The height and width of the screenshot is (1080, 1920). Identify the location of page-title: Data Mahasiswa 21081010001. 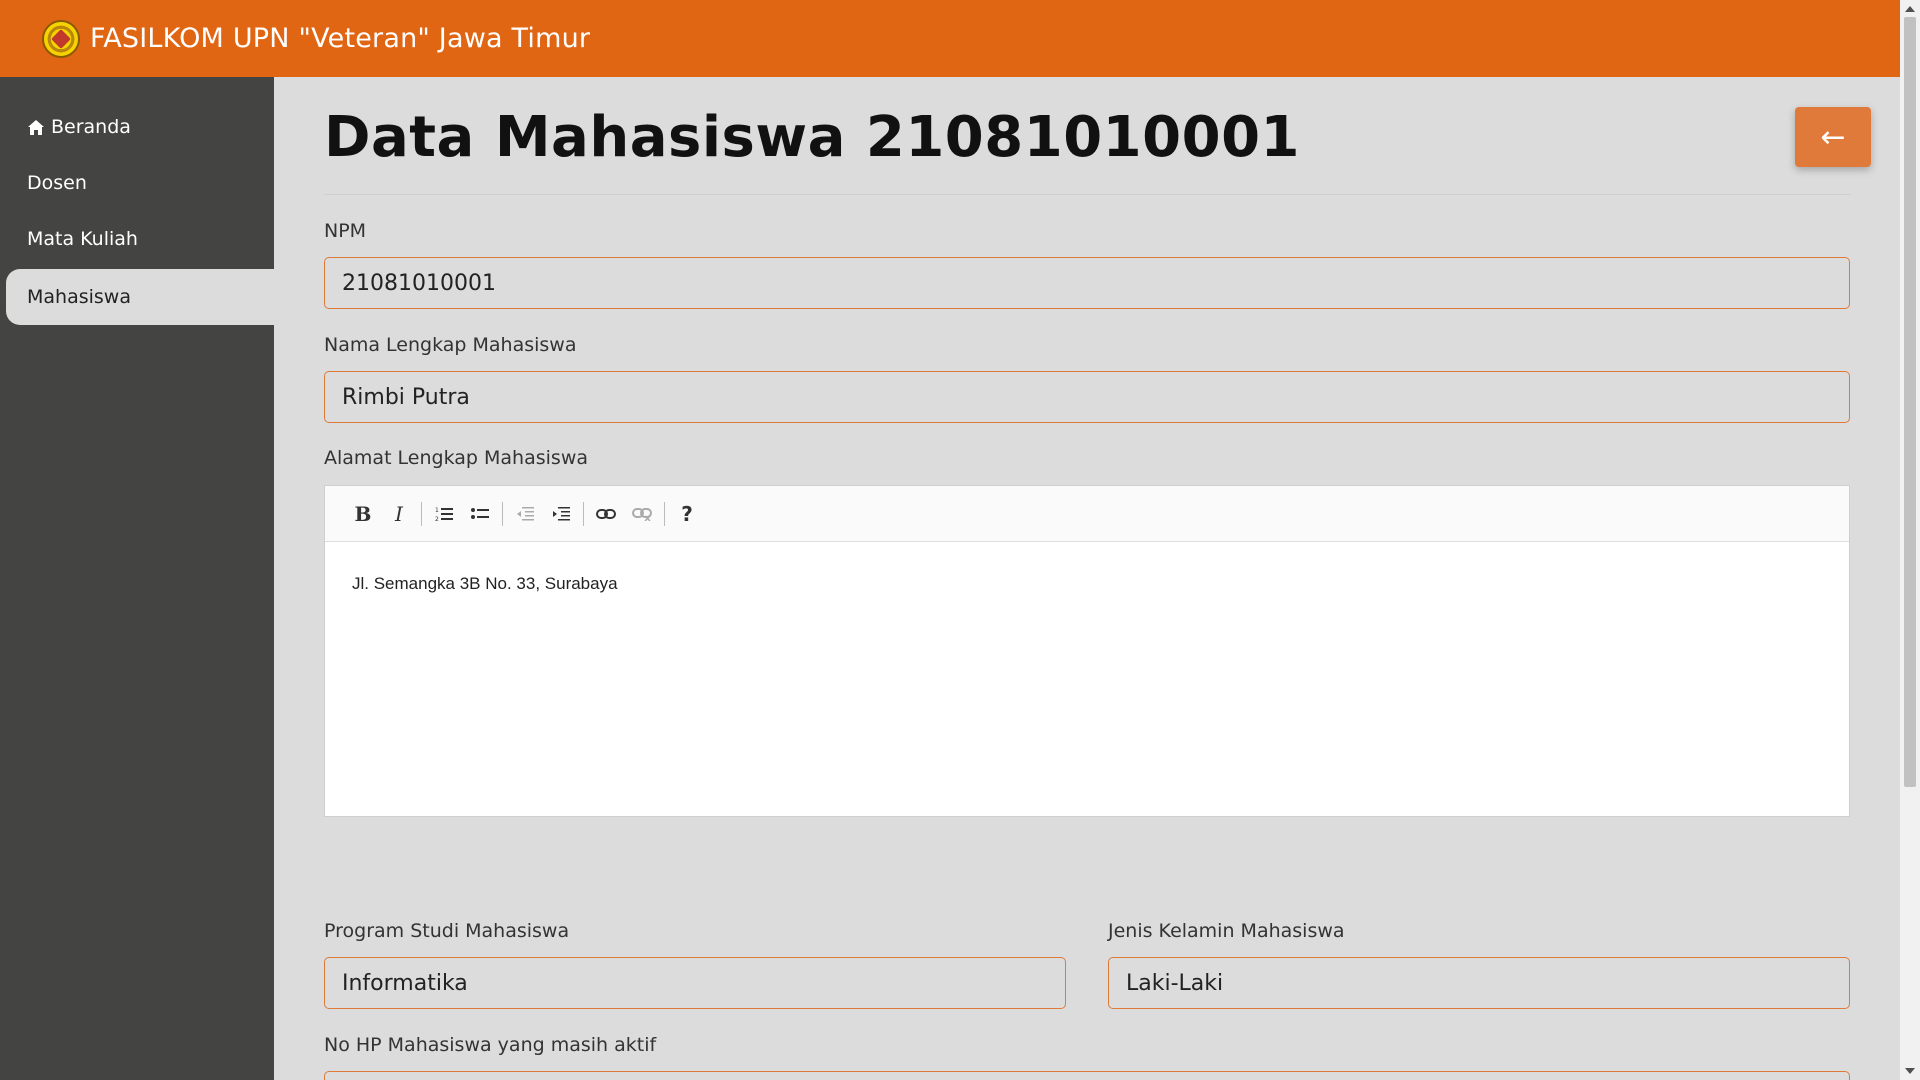
(812, 137).